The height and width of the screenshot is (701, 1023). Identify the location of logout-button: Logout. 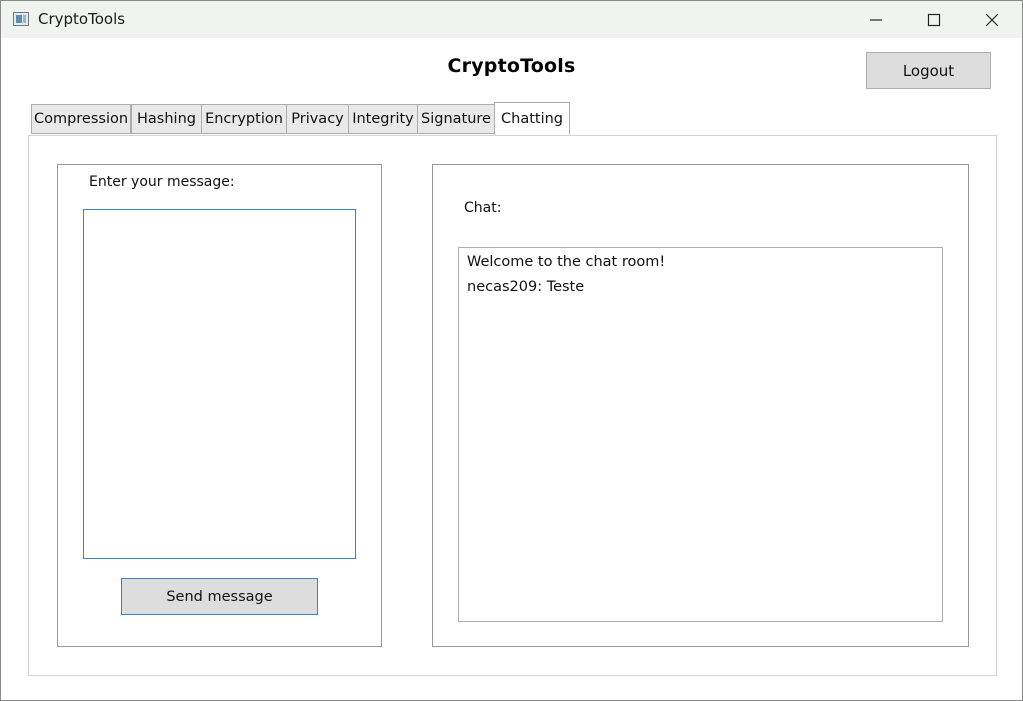
(928, 70).